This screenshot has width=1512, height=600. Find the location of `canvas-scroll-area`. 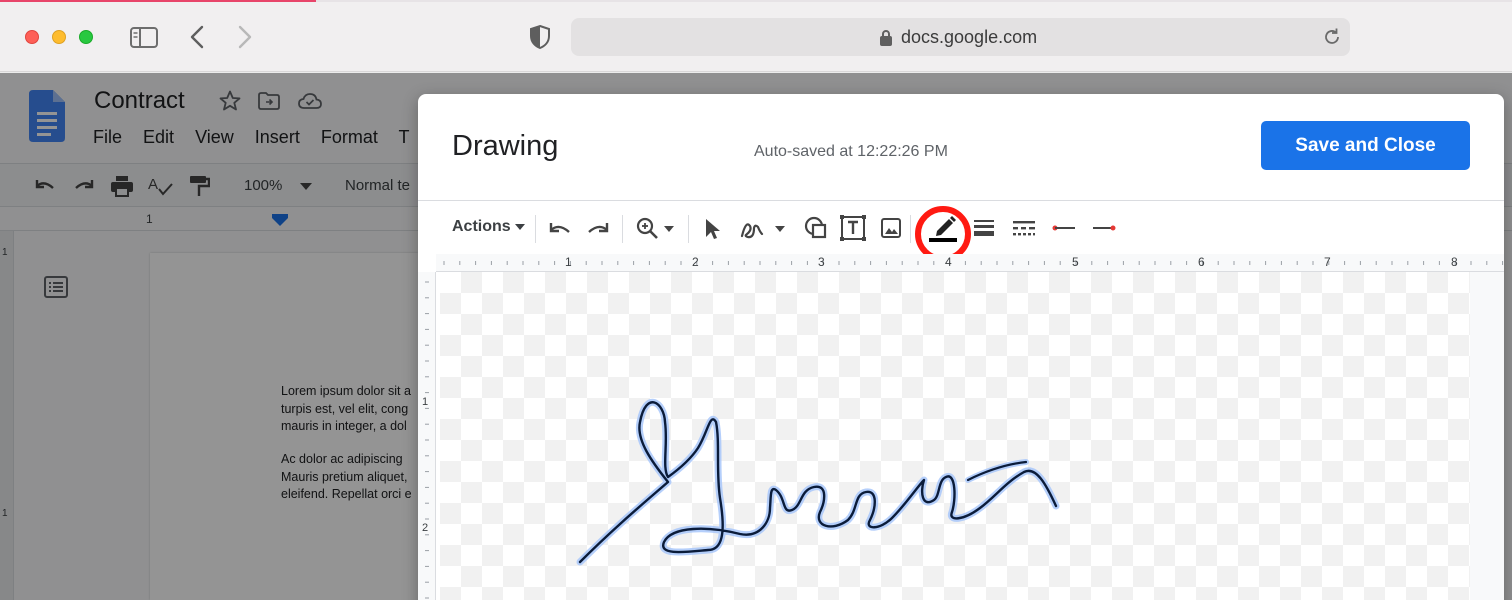

canvas-scroll-area is located at coordinates (1487, 436).